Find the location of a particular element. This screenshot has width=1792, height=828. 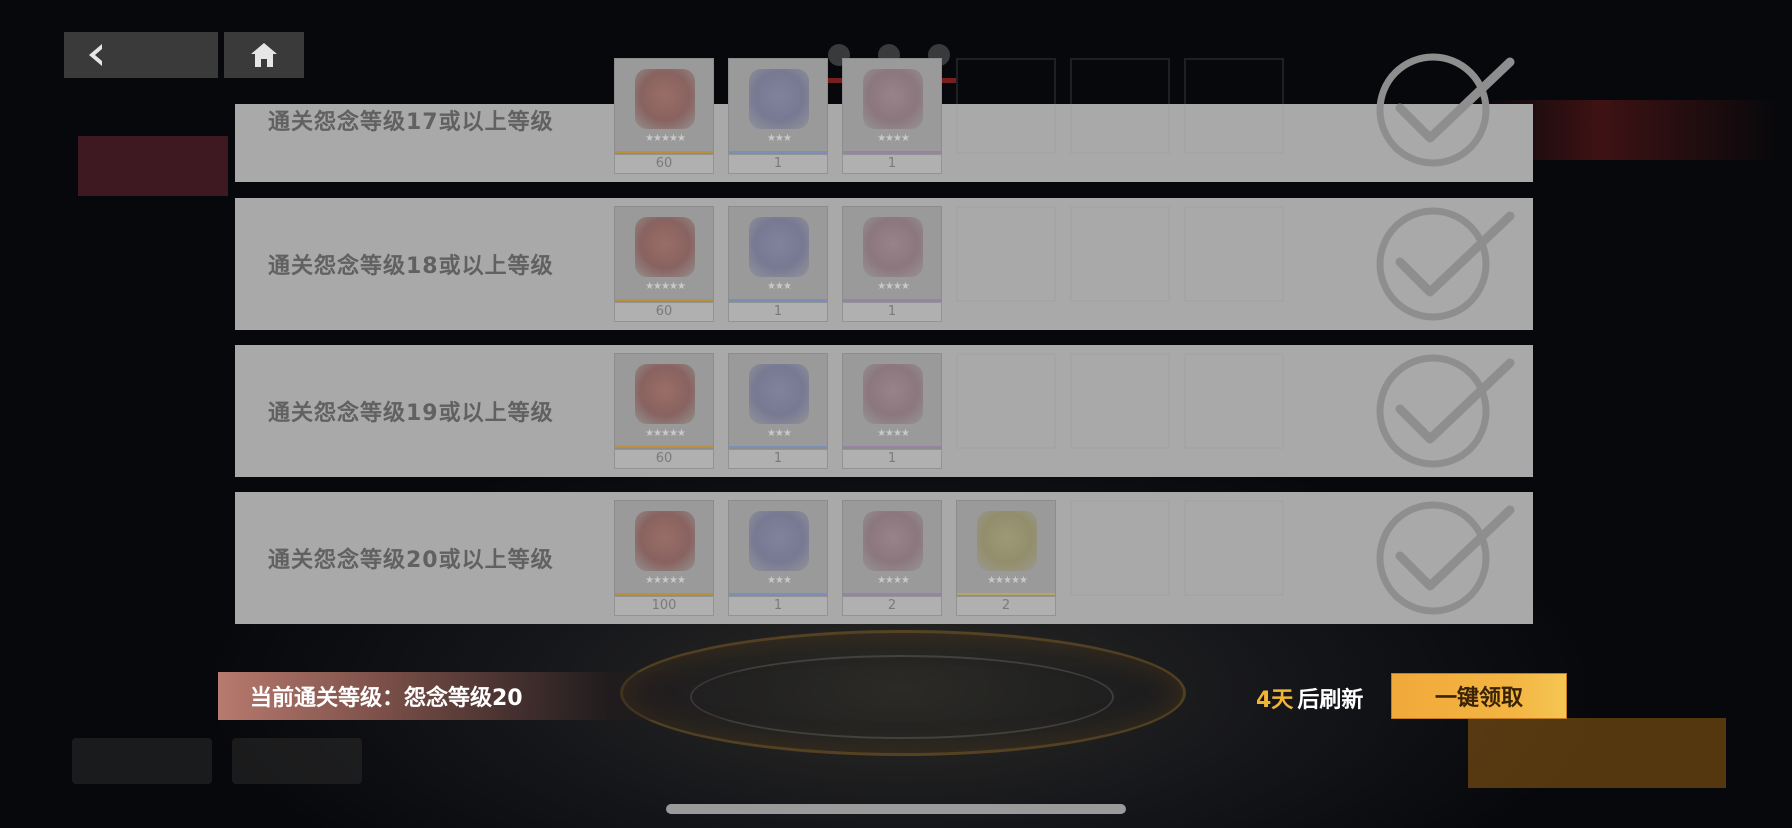

reward-row: 通关怨念等级19或以上等级 ★★★★★ 60 ★★★ 1 ★★★★ 1 is located at coordinates (884, 411).